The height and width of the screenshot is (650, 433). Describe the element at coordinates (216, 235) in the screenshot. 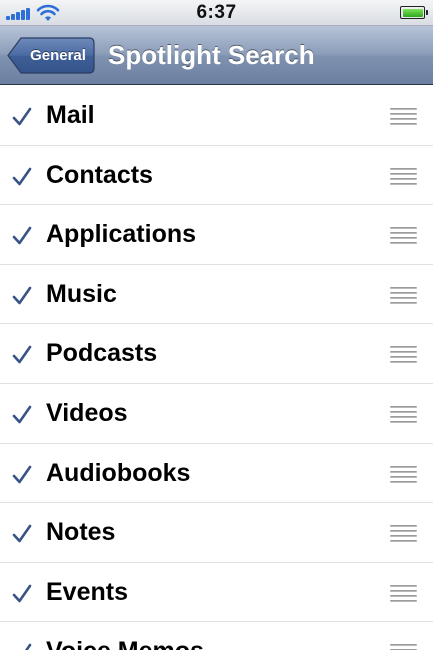

I see `list-item-applications: Applications` at that location.